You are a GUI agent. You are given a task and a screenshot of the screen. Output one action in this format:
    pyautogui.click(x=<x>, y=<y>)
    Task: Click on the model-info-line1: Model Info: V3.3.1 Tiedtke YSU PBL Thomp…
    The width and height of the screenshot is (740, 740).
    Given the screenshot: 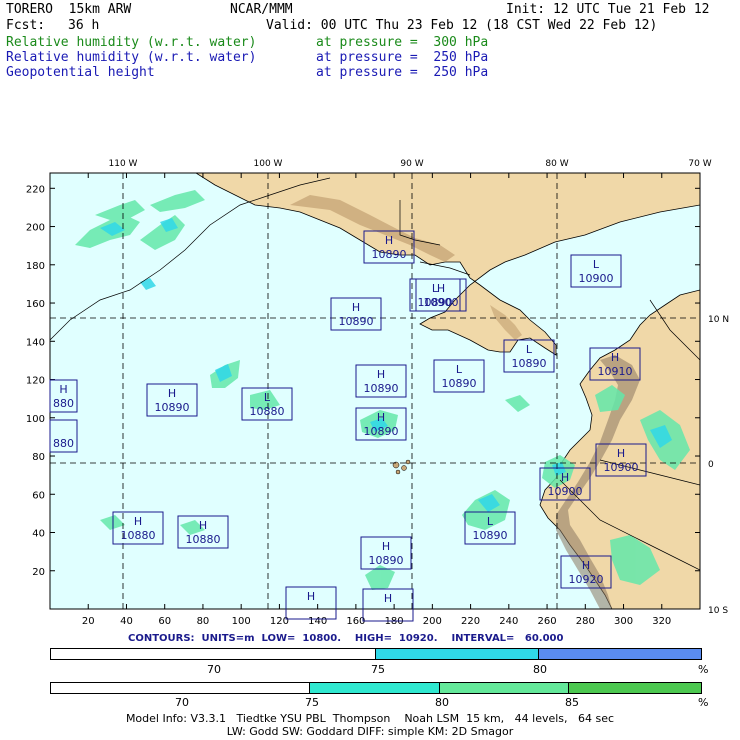 What is the action you would take?
    pyautogui.click(x=370, y=718)
    